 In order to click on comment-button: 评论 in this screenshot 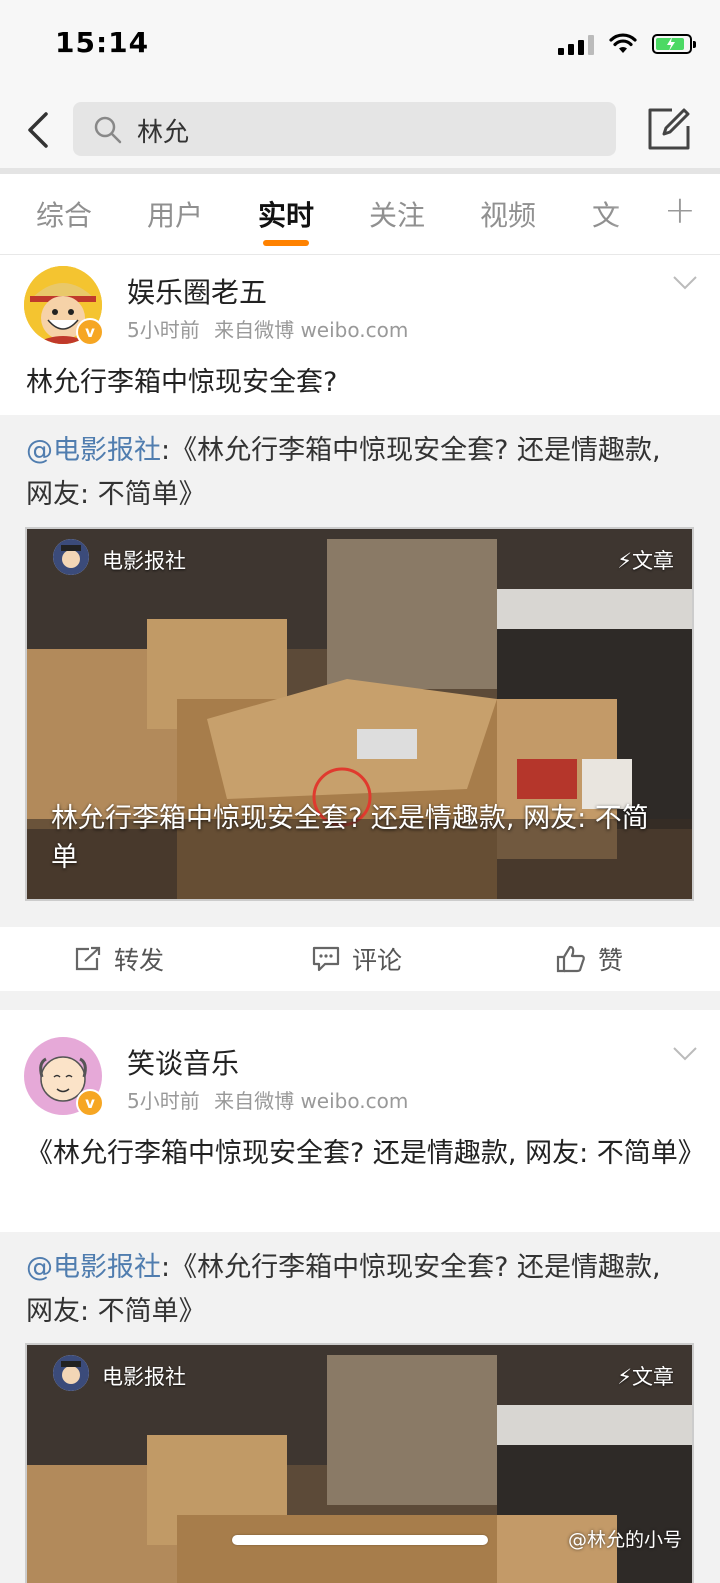, I will do `click(357, 959)`.